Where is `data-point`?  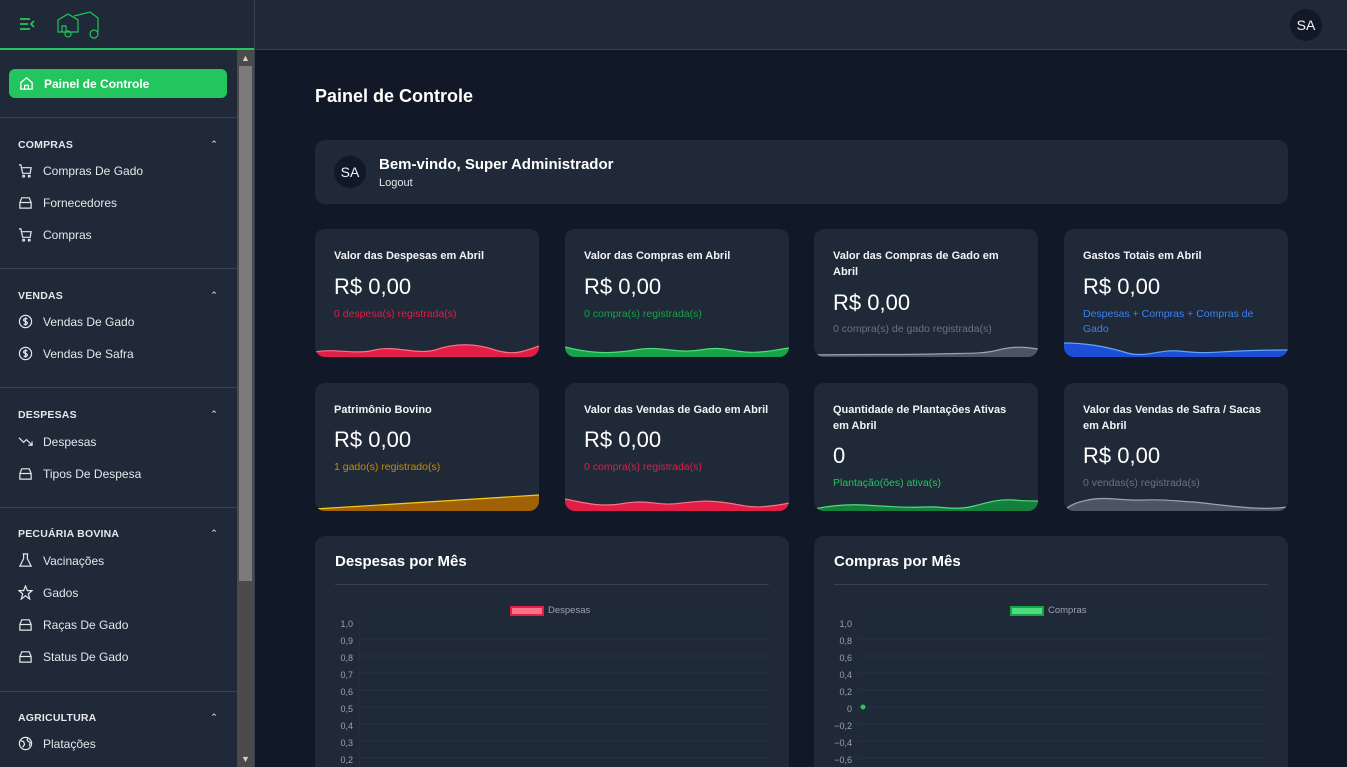
data-point is located at coordinates (863, 707).